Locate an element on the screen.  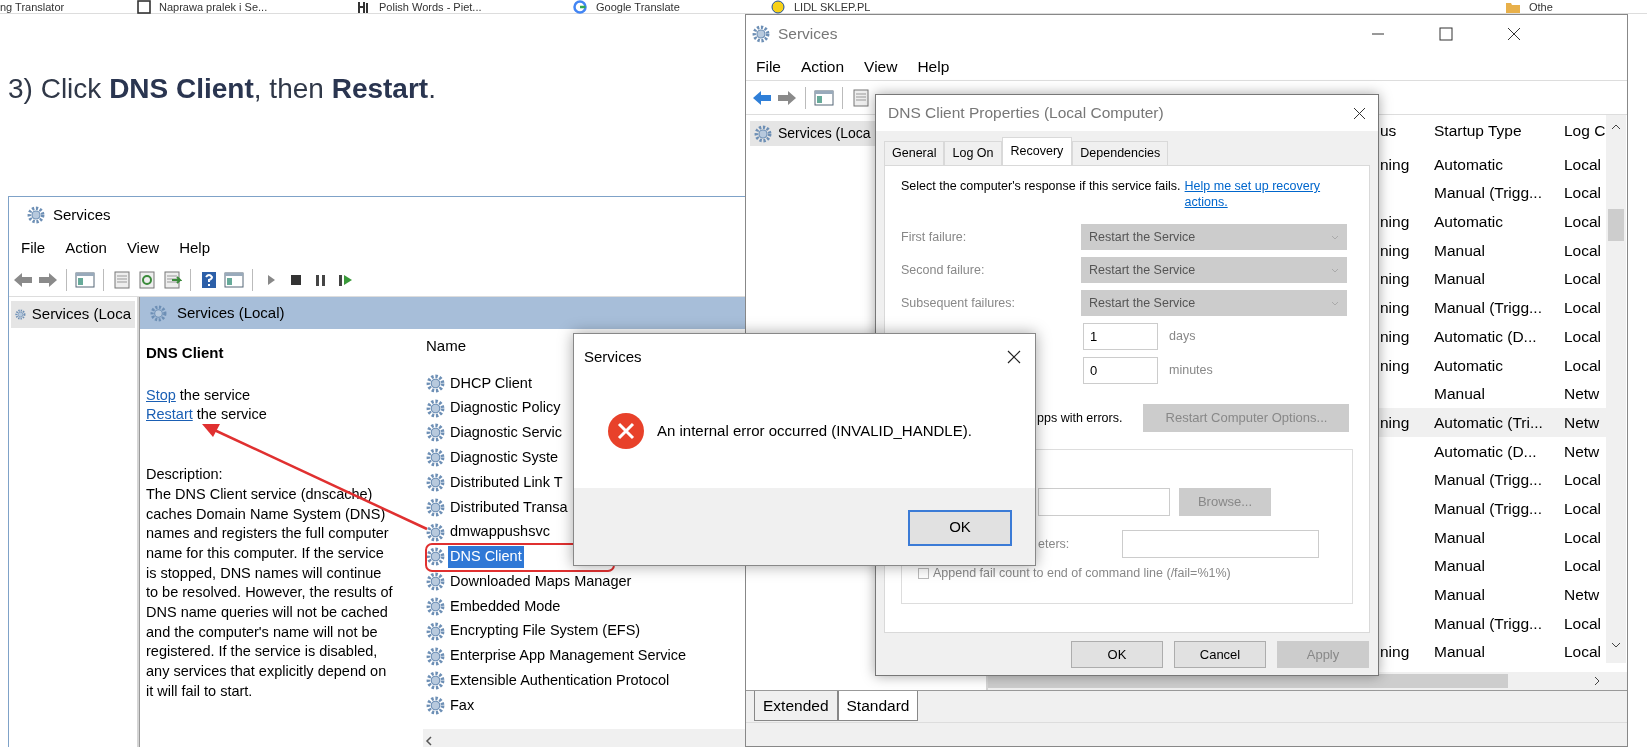
tab: Log On is located at coordinates (973, 153).